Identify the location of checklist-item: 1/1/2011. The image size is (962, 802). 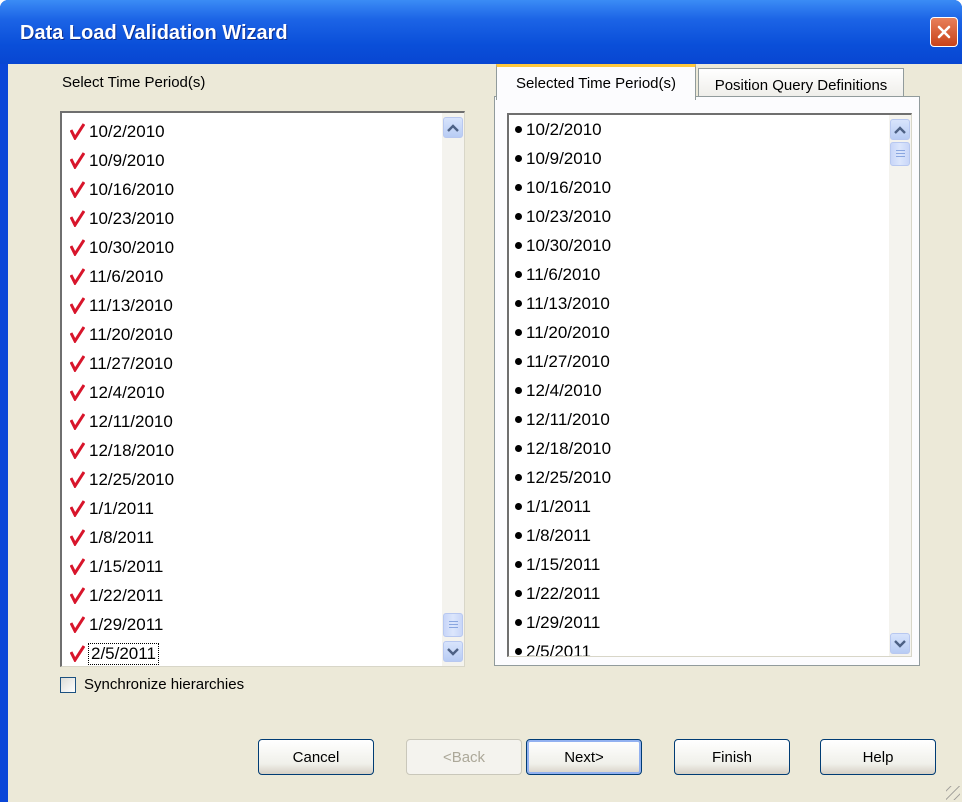
(112, 508).